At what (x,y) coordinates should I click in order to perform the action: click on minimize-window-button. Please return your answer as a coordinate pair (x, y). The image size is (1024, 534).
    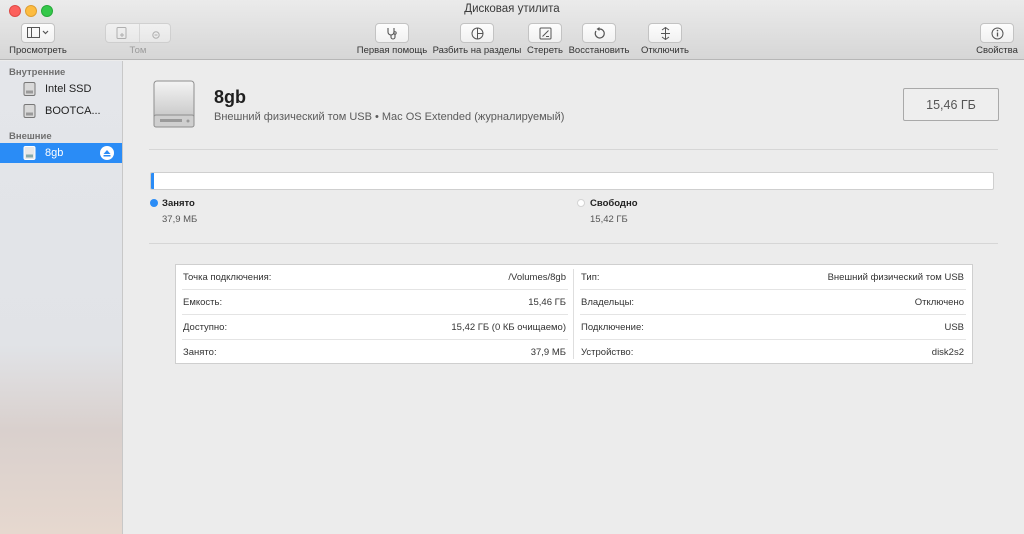
    Looking at the image, I should click on (31, 11).